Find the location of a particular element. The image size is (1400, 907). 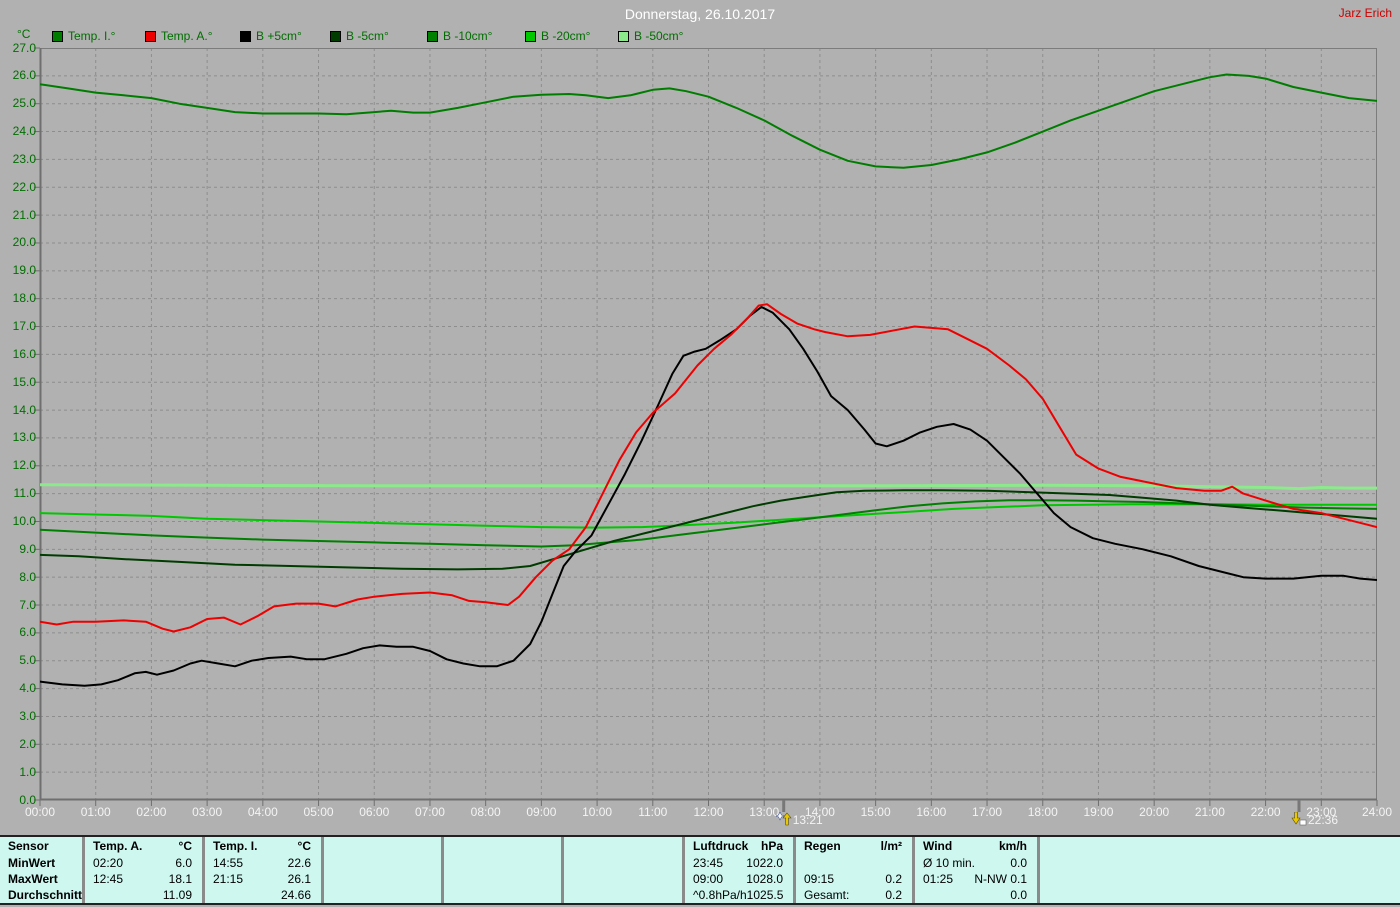

x-axis-label: 17:00 is located at coordinates (987, 812).